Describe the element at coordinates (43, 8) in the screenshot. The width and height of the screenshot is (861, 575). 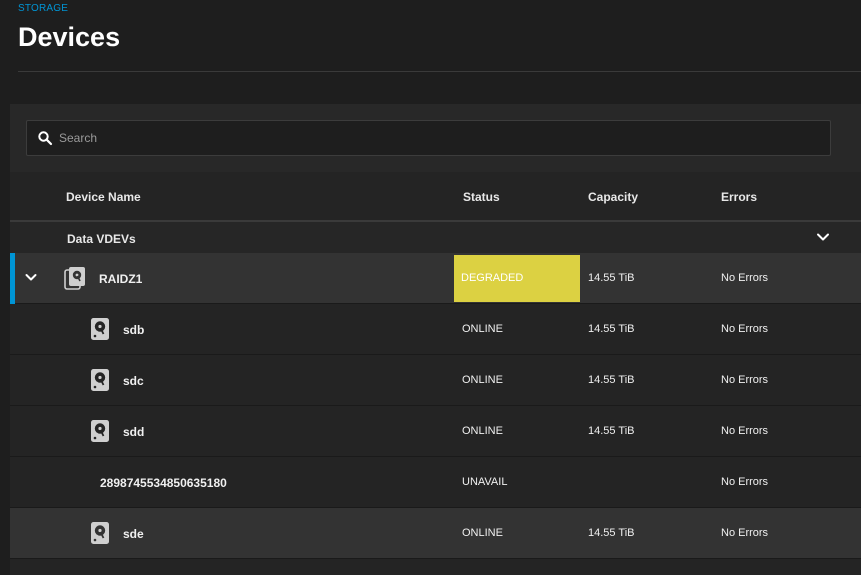
I see `breadcrumb: STORAGE` at that location.